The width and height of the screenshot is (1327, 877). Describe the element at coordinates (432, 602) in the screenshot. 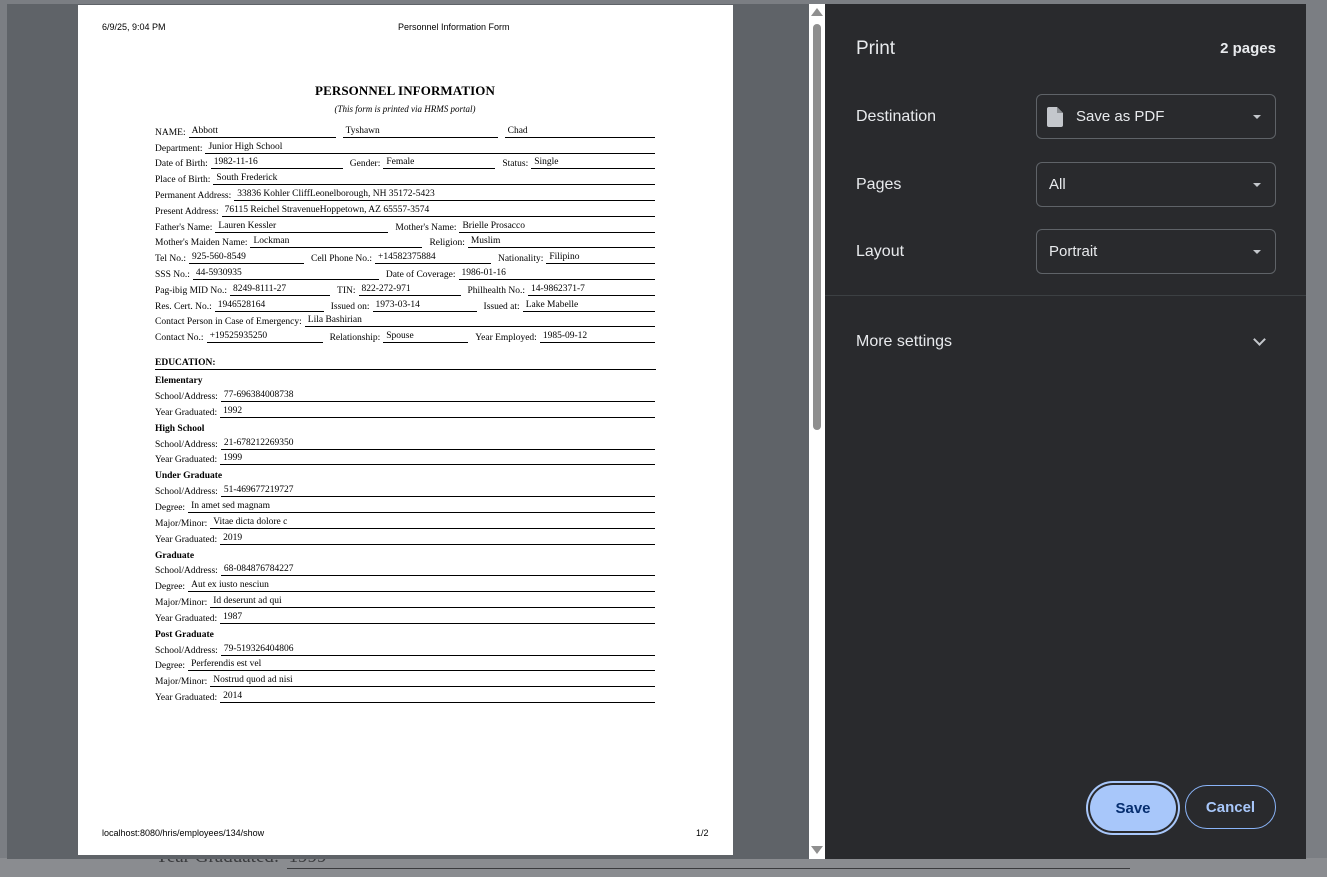

I see `graduate-major-value: Id deserunt ad qui` at that location.